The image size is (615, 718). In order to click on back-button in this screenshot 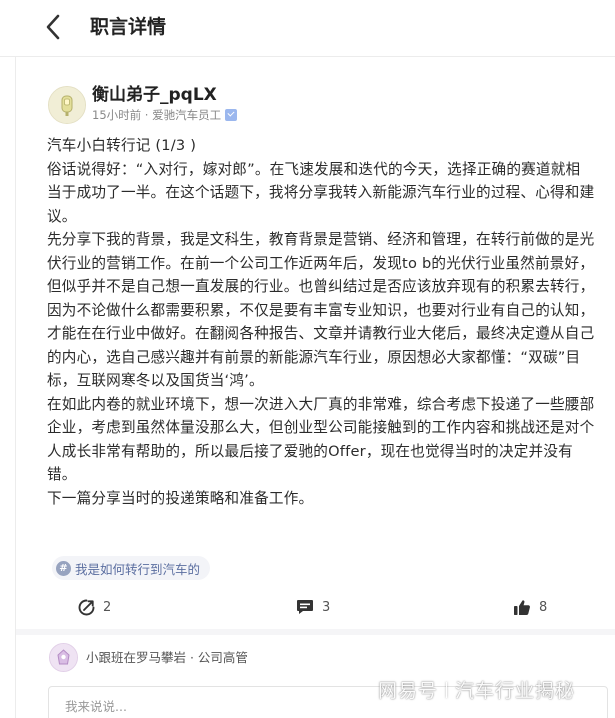, I will do `click(53, 27)`.